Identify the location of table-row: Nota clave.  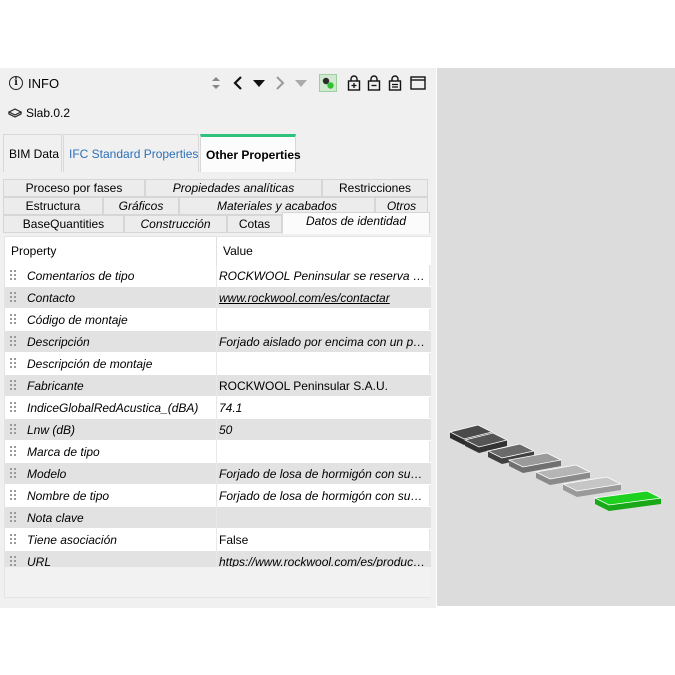
(218, 518).